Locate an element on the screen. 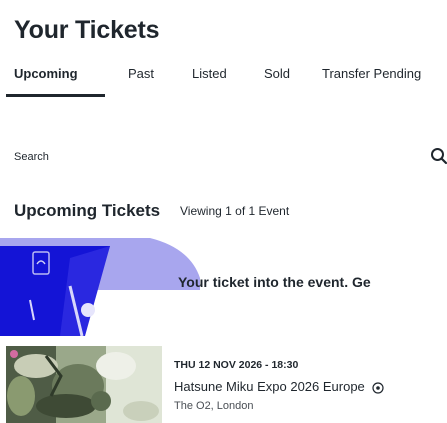  tab-upcoming: Upcoming is located at coordinates (46, 73).